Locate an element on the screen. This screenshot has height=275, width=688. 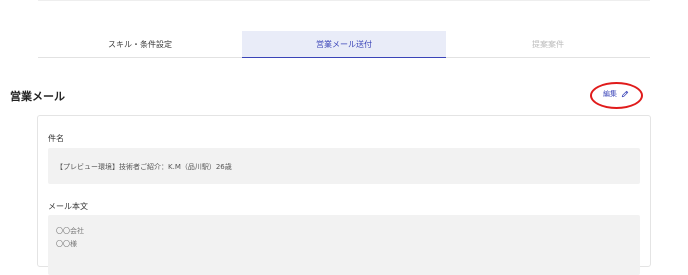
edit-area: 編集 is located at coordinates (616, 95).